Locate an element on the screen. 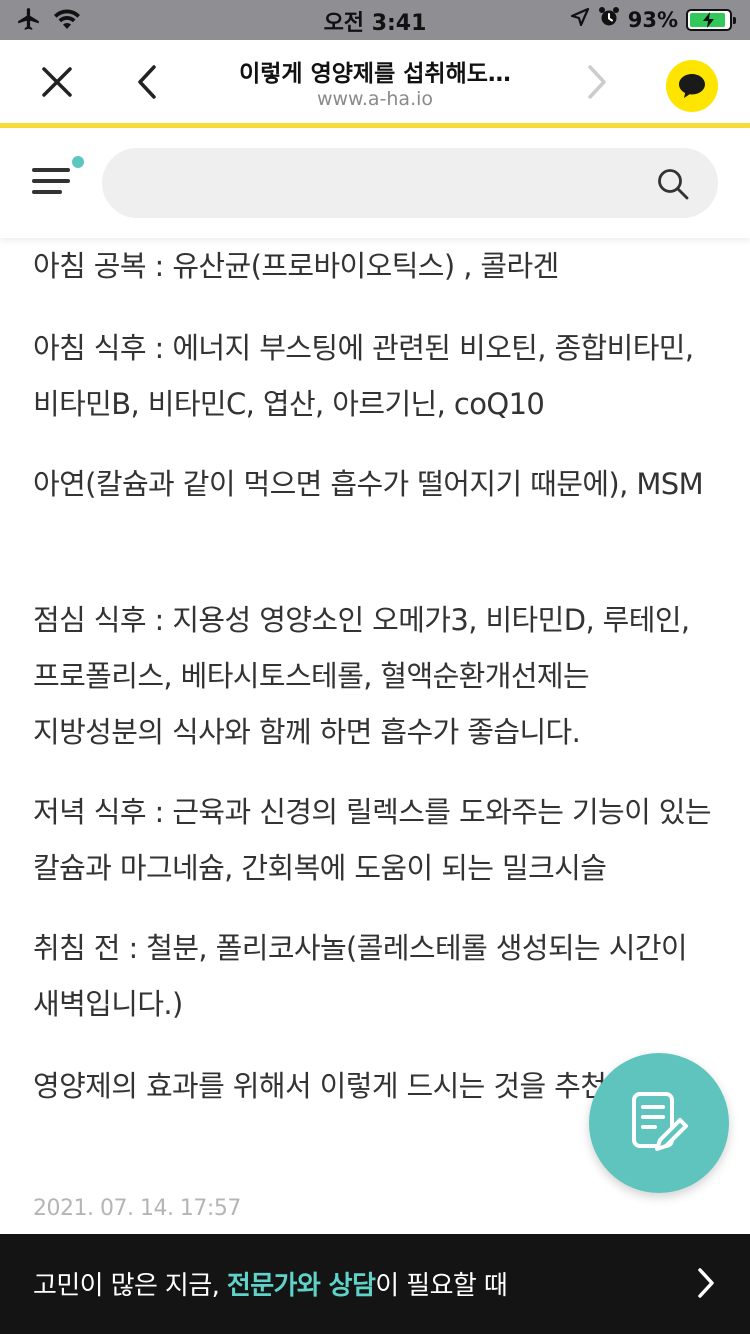 This screenshot has height=1334, width=750. browser-header: 이렇게 영양제를 섭취해도… www.a-ha.io is located at coordinates (375, 84).